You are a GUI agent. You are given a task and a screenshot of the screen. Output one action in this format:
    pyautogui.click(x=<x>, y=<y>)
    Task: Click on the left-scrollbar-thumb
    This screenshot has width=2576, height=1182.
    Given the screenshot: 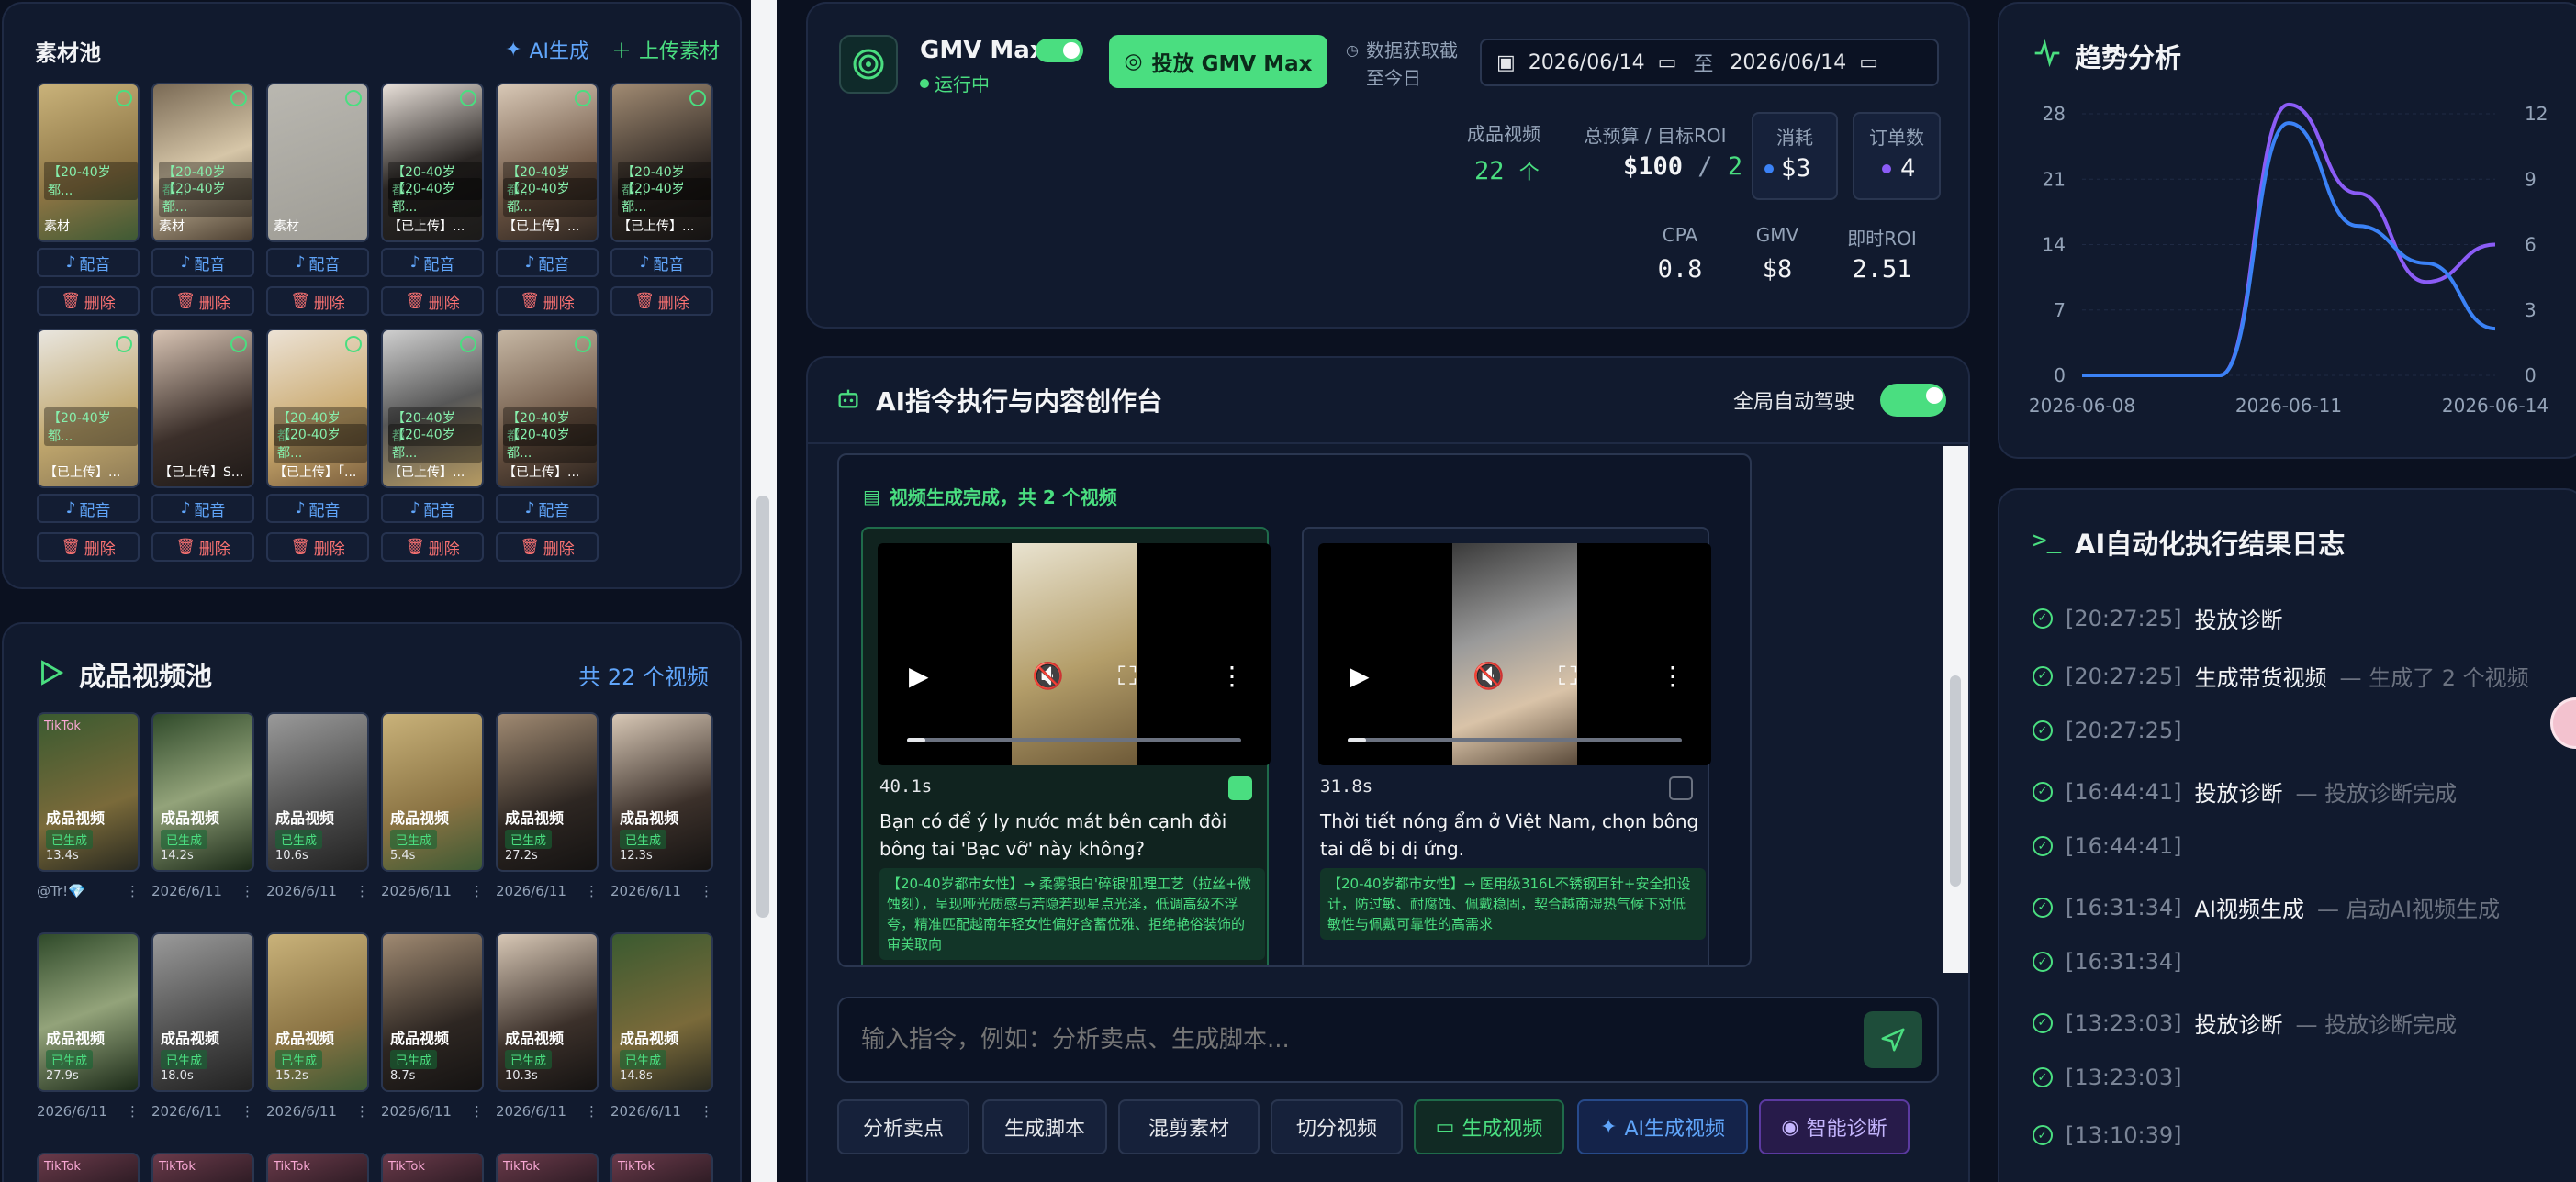 What is the action you would take?
    pyautogui.click(x=762, y=707)
    